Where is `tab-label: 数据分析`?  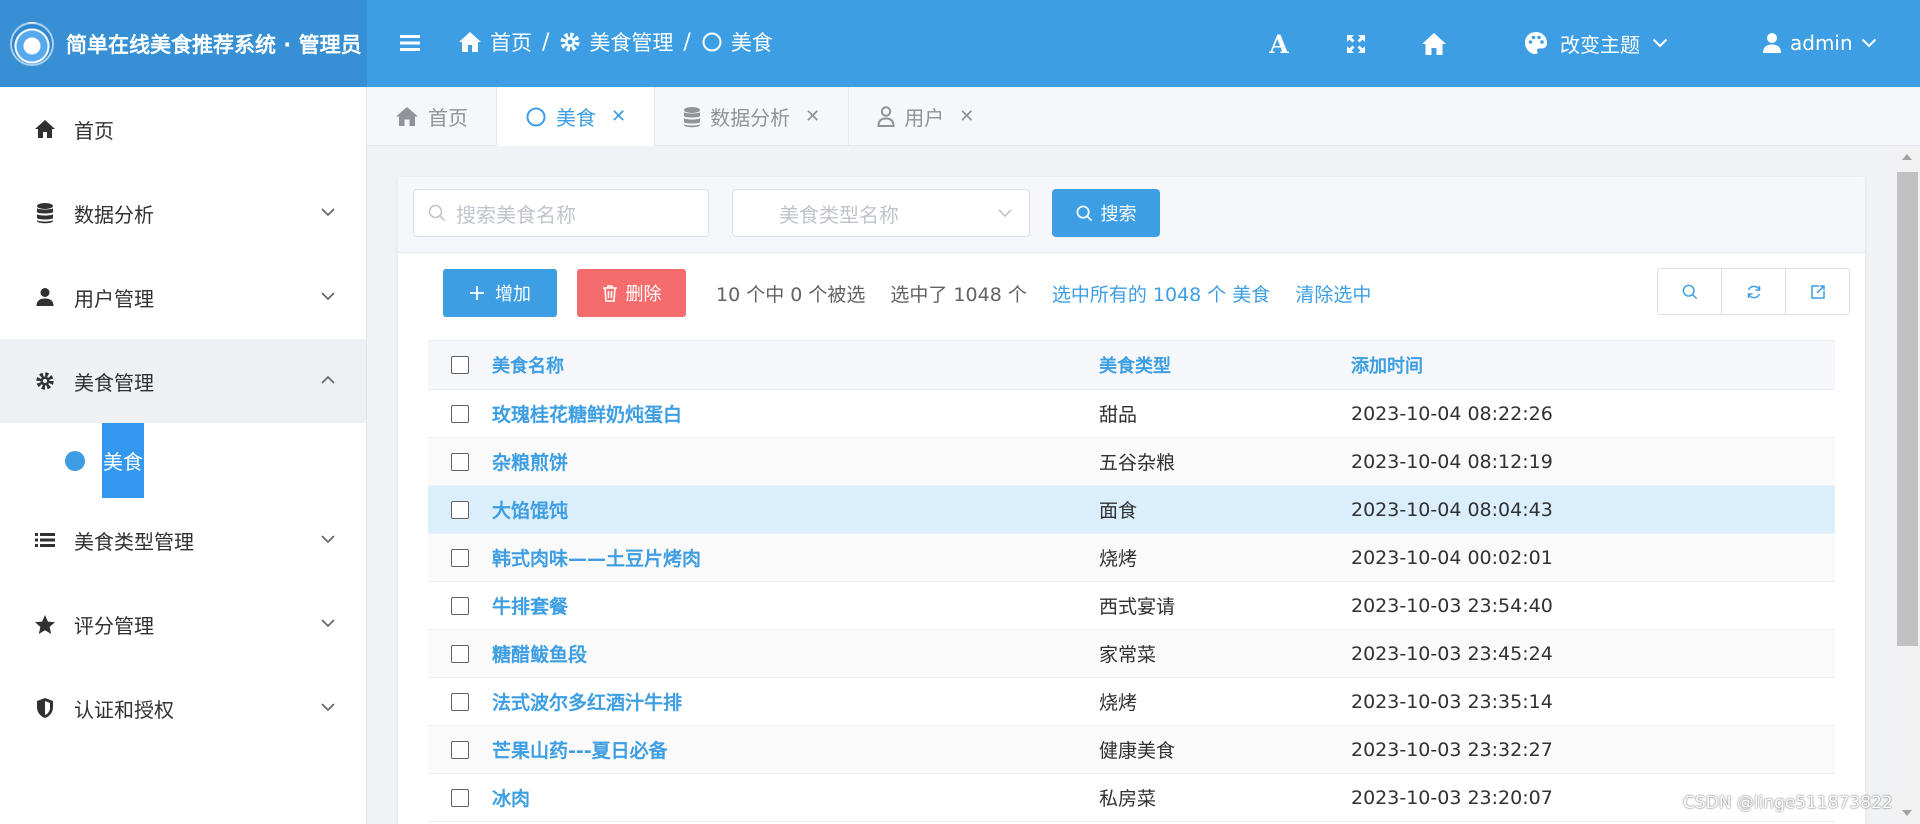
tab-label: 数据分析 is located at coordinates (750, 118).